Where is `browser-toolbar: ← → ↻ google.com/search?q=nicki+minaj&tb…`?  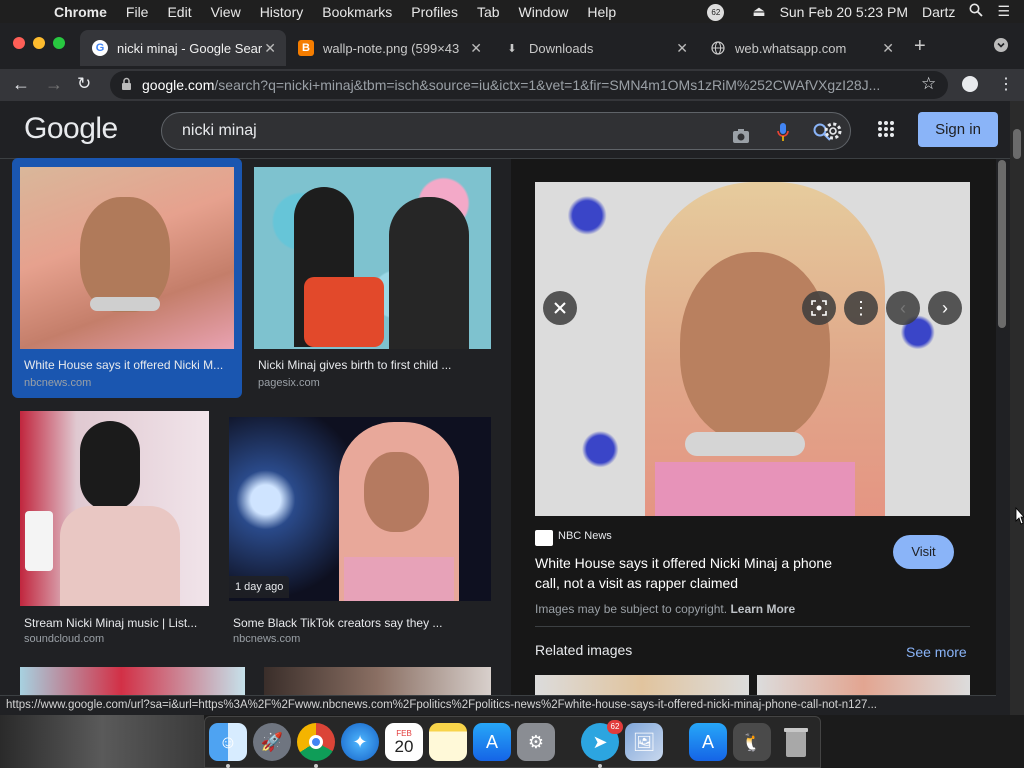 browser-toolbar: ← → ↻ google.com/search?q=nicki+minaj&tb… is located at coordinates (512, 85).